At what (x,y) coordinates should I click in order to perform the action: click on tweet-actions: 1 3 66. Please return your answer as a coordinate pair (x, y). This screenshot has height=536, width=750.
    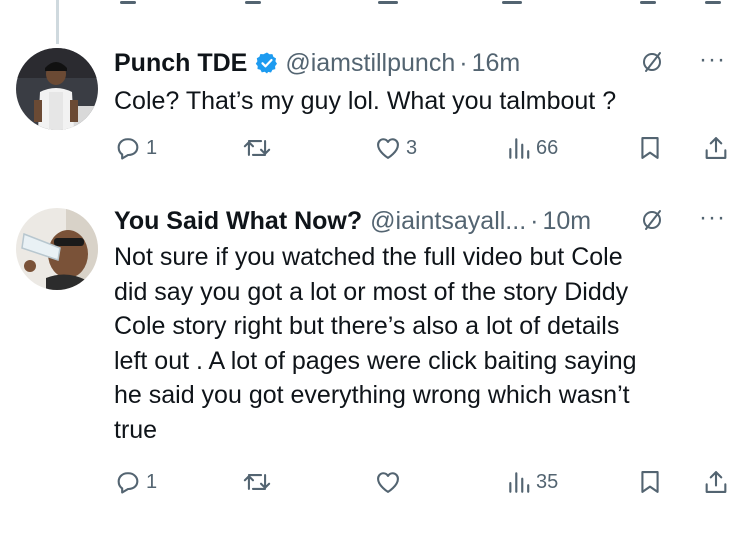
    Looking at the image, I should click on (424, 149).